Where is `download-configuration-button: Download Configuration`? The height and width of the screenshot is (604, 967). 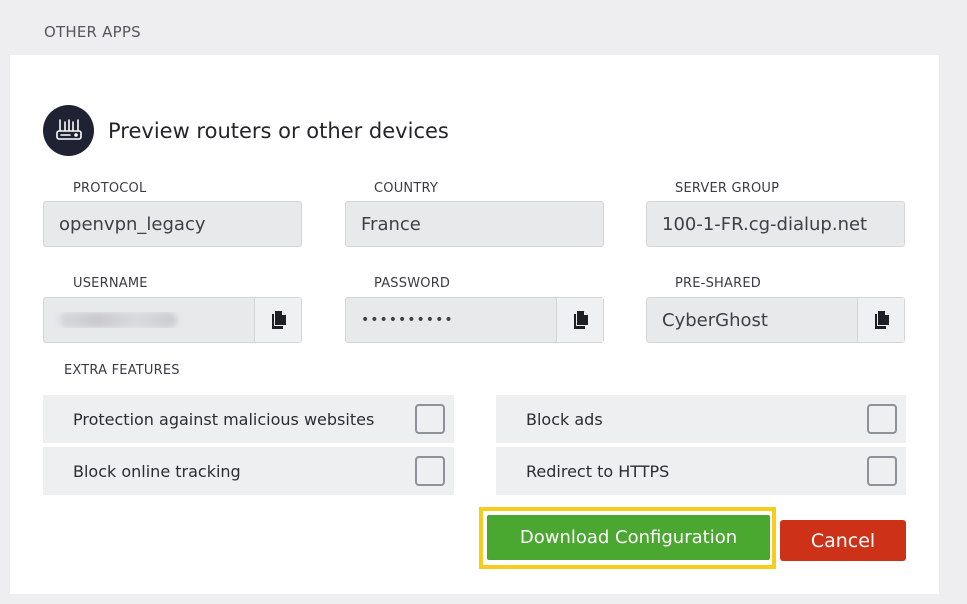
download-configuration-button: Download Configuration is located at coordinates (628, 537).